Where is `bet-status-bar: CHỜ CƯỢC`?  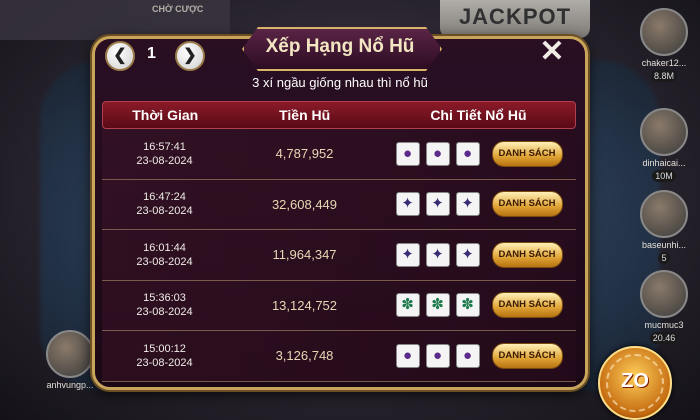 bet-status-bar: CHỜ CƯỢC is located at coordinates (115, 20).